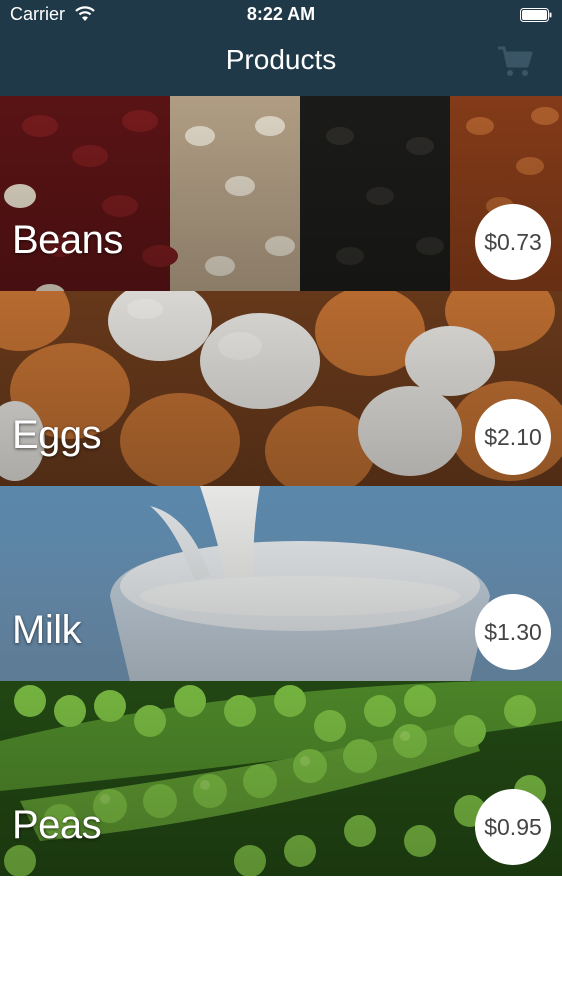 This screenshot has width=562, height=1000. I want to click on price-badge: $1.30, so click(513, 632).